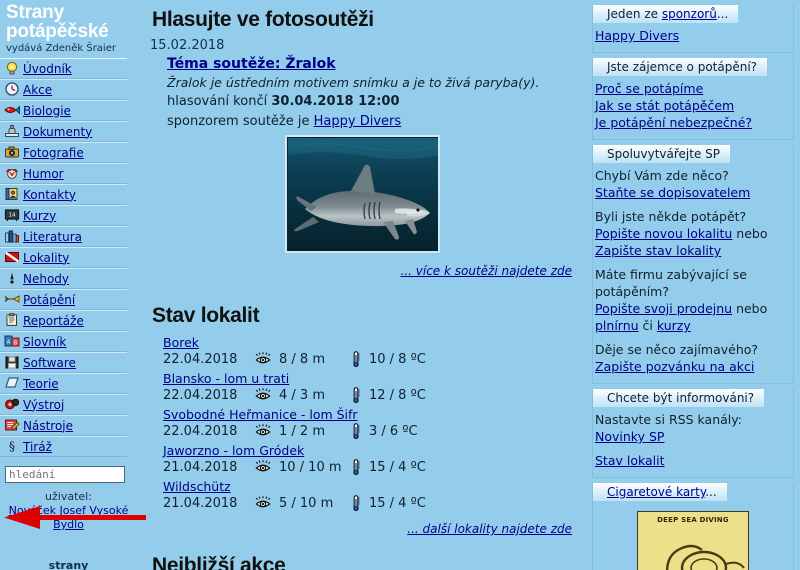 This screenshot has height=570, width=800. Describe the element at coordinates (16, 343) in the screenshot. I see `svg-text: B` at that location.